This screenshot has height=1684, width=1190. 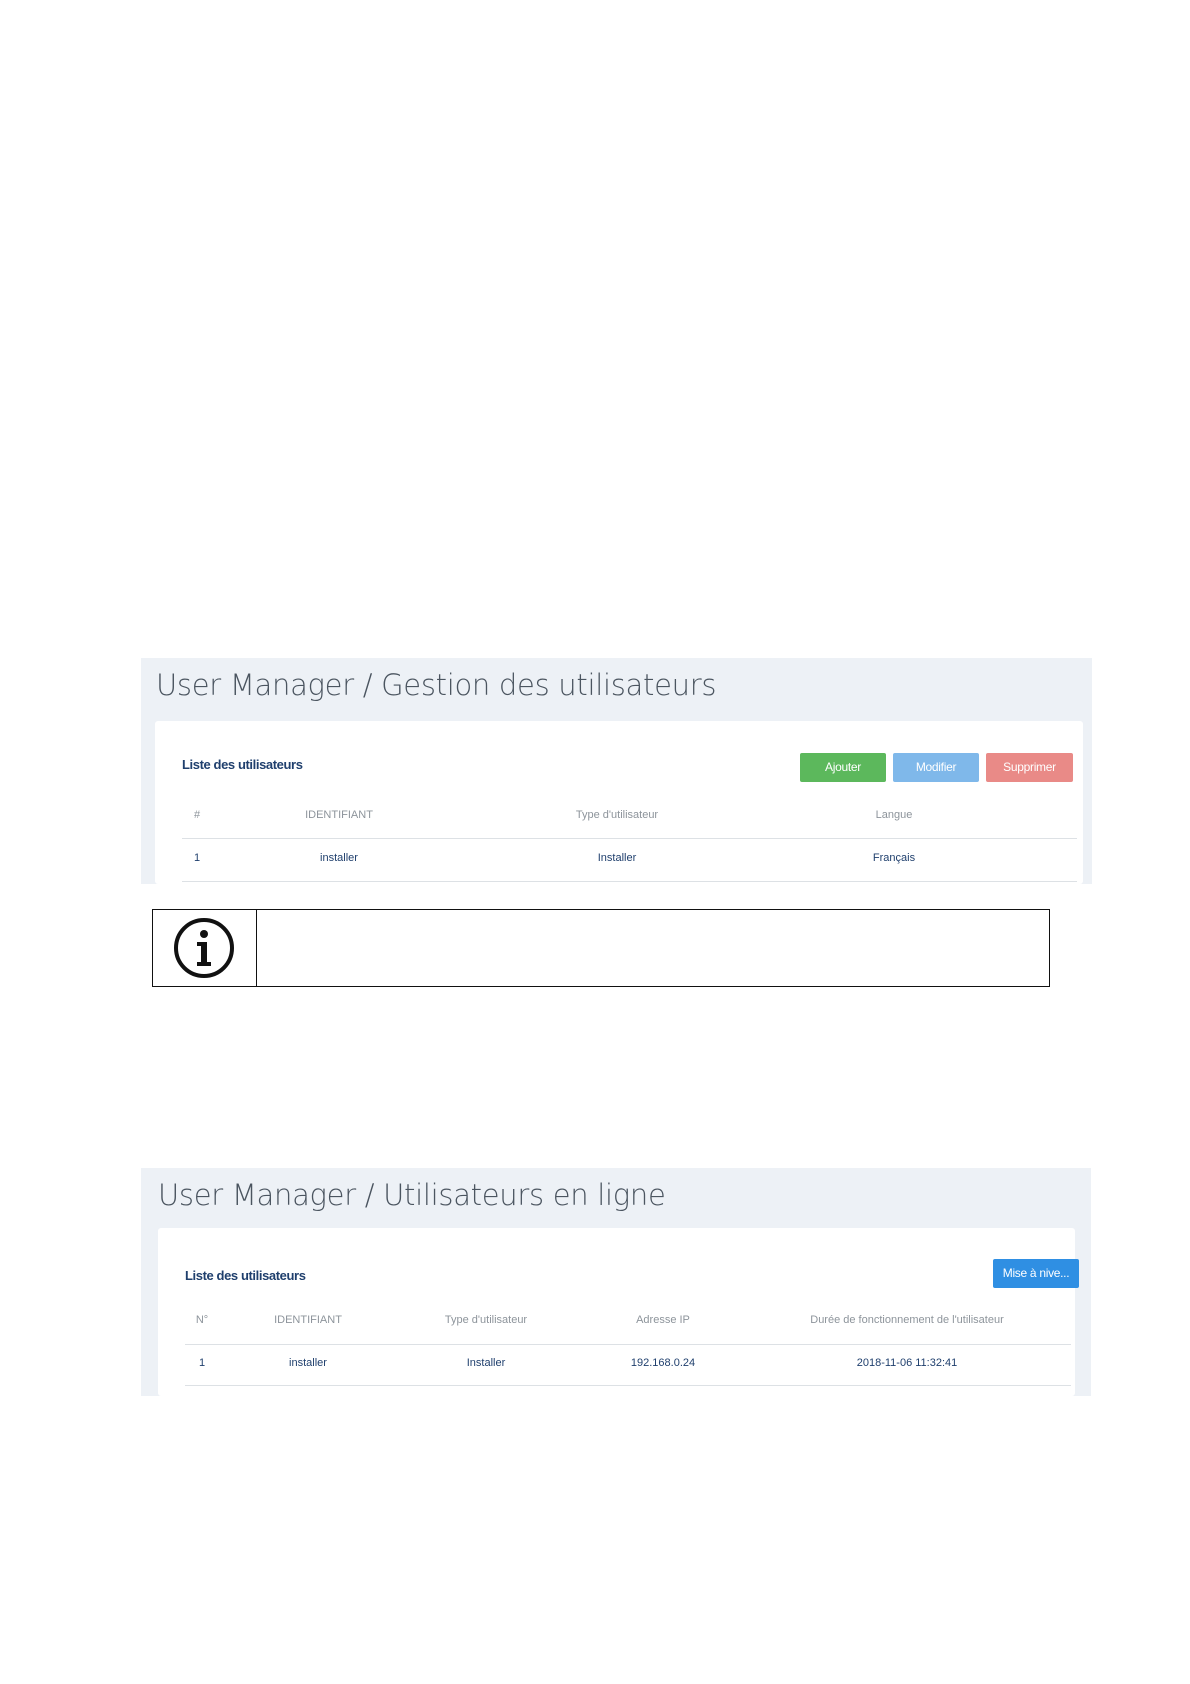 What do you see at coordinates (1029, 767) in the screenshot?
I see `delete-button: Supprimer` at bounding box center [1029, 767].